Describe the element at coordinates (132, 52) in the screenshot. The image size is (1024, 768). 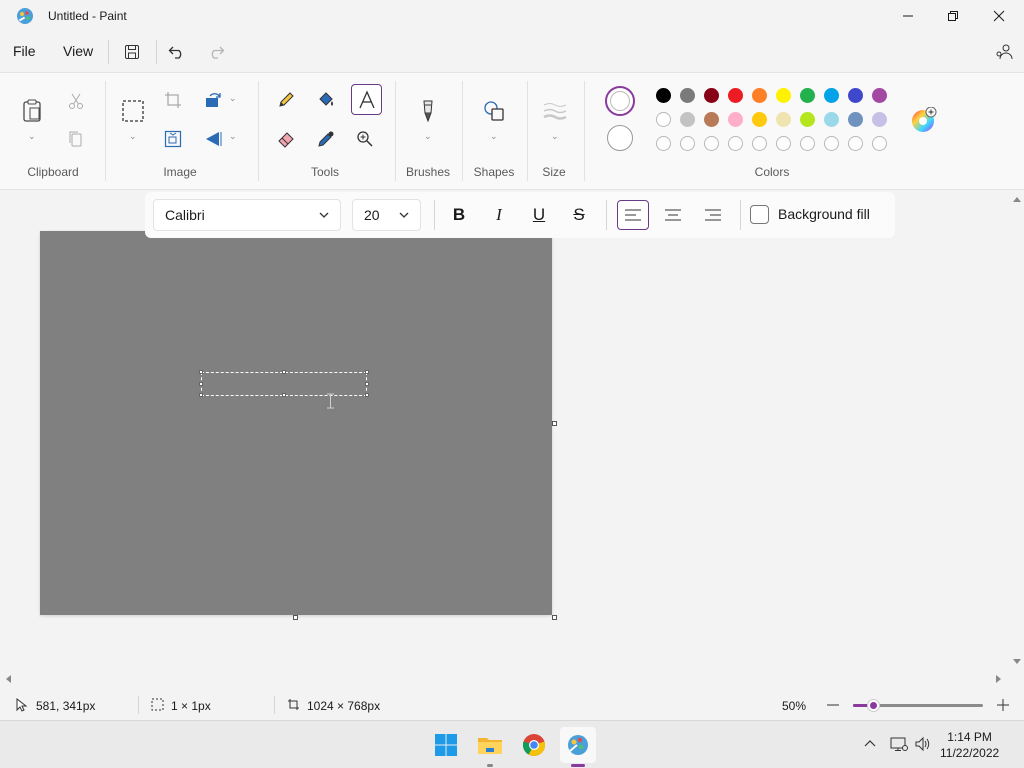
I see `save-button` at that location.